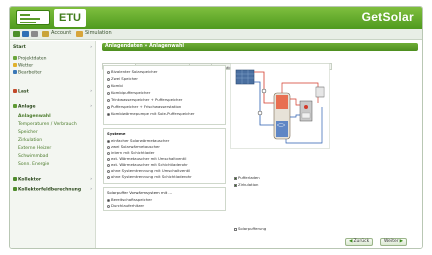 The width and height of the screenshot is (432, 255). Describe the element at coordinates (98, 33) in the screenshot. I see `simulation-label: Simulation` at that location.